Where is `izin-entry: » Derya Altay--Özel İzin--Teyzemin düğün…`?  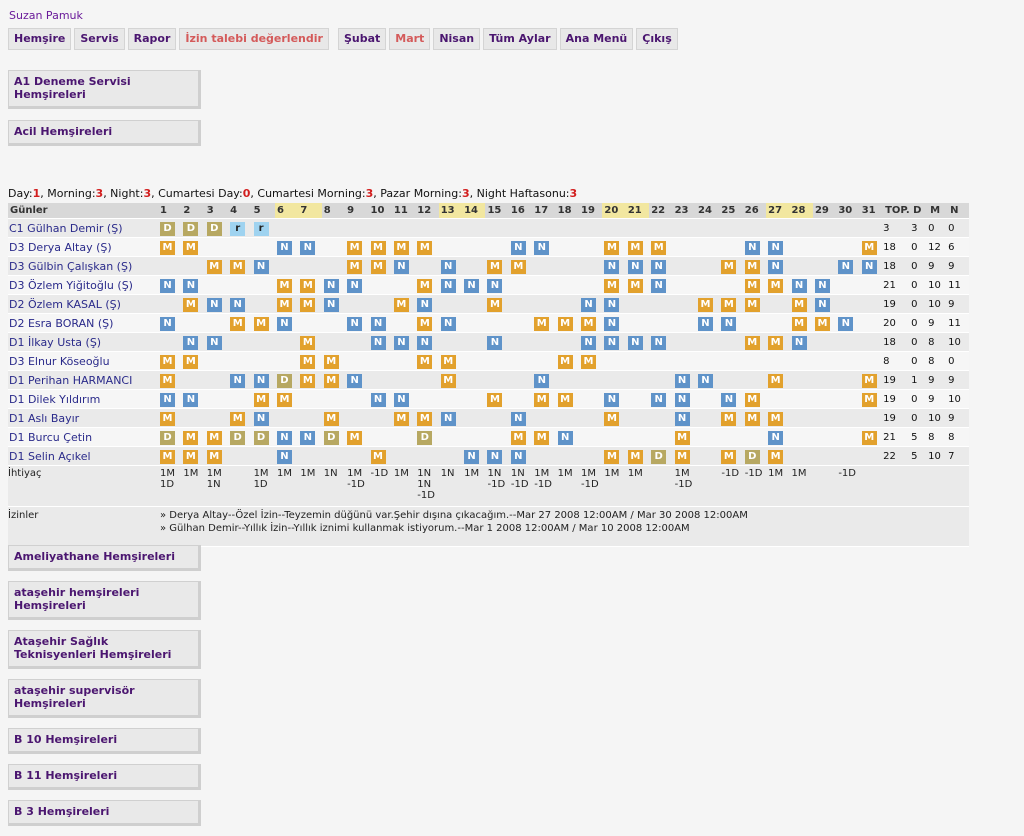
izin-entry: » Derya Altay--Özel İzin--Teyzemin düğün… is located at coordinates (564, 515).